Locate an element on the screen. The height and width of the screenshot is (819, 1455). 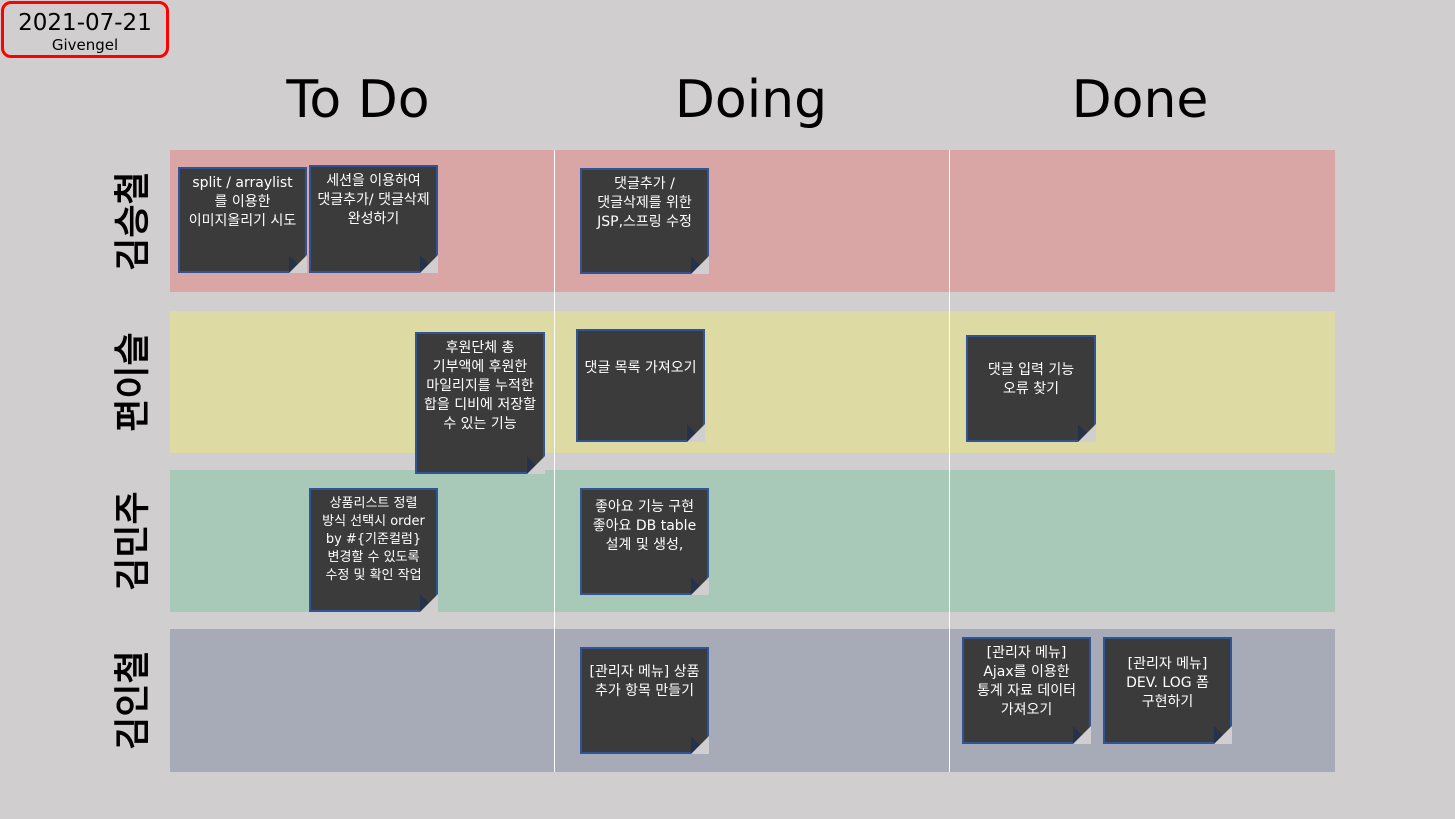
sticky-note: split / arraylist 를 이용한 이미지올리기 시도 is located at coordinates (242, 220).